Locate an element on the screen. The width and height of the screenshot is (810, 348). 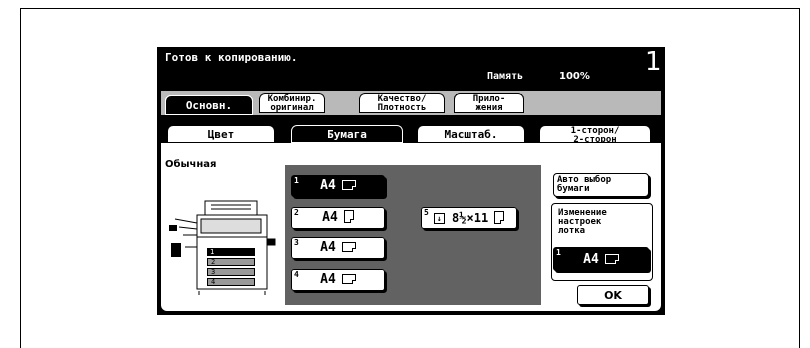
tab-zoom-label: Масштаб. is located at coordinates (471, 134).